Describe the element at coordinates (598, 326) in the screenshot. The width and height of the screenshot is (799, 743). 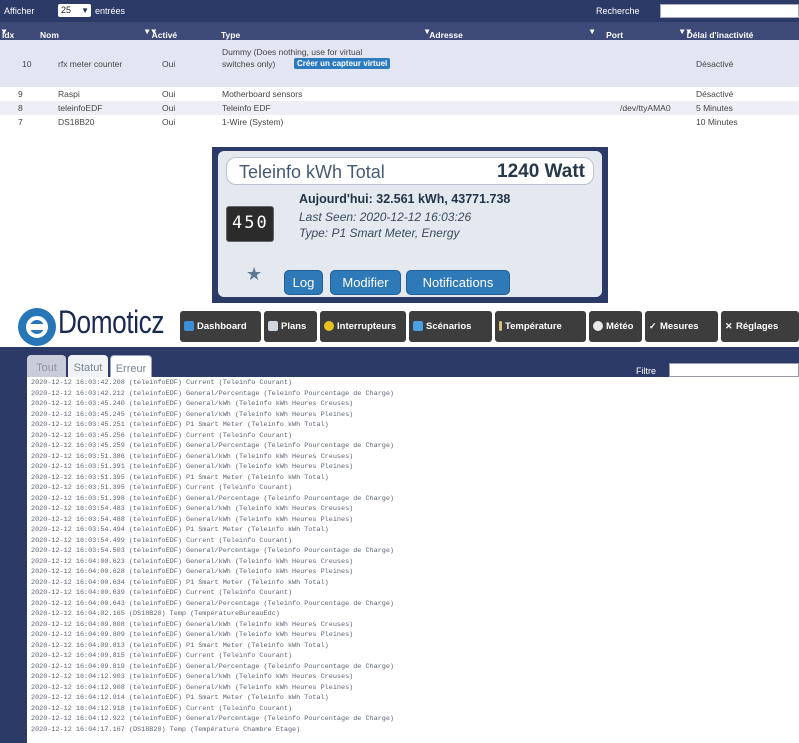
I see `cloud-icon` at that location.